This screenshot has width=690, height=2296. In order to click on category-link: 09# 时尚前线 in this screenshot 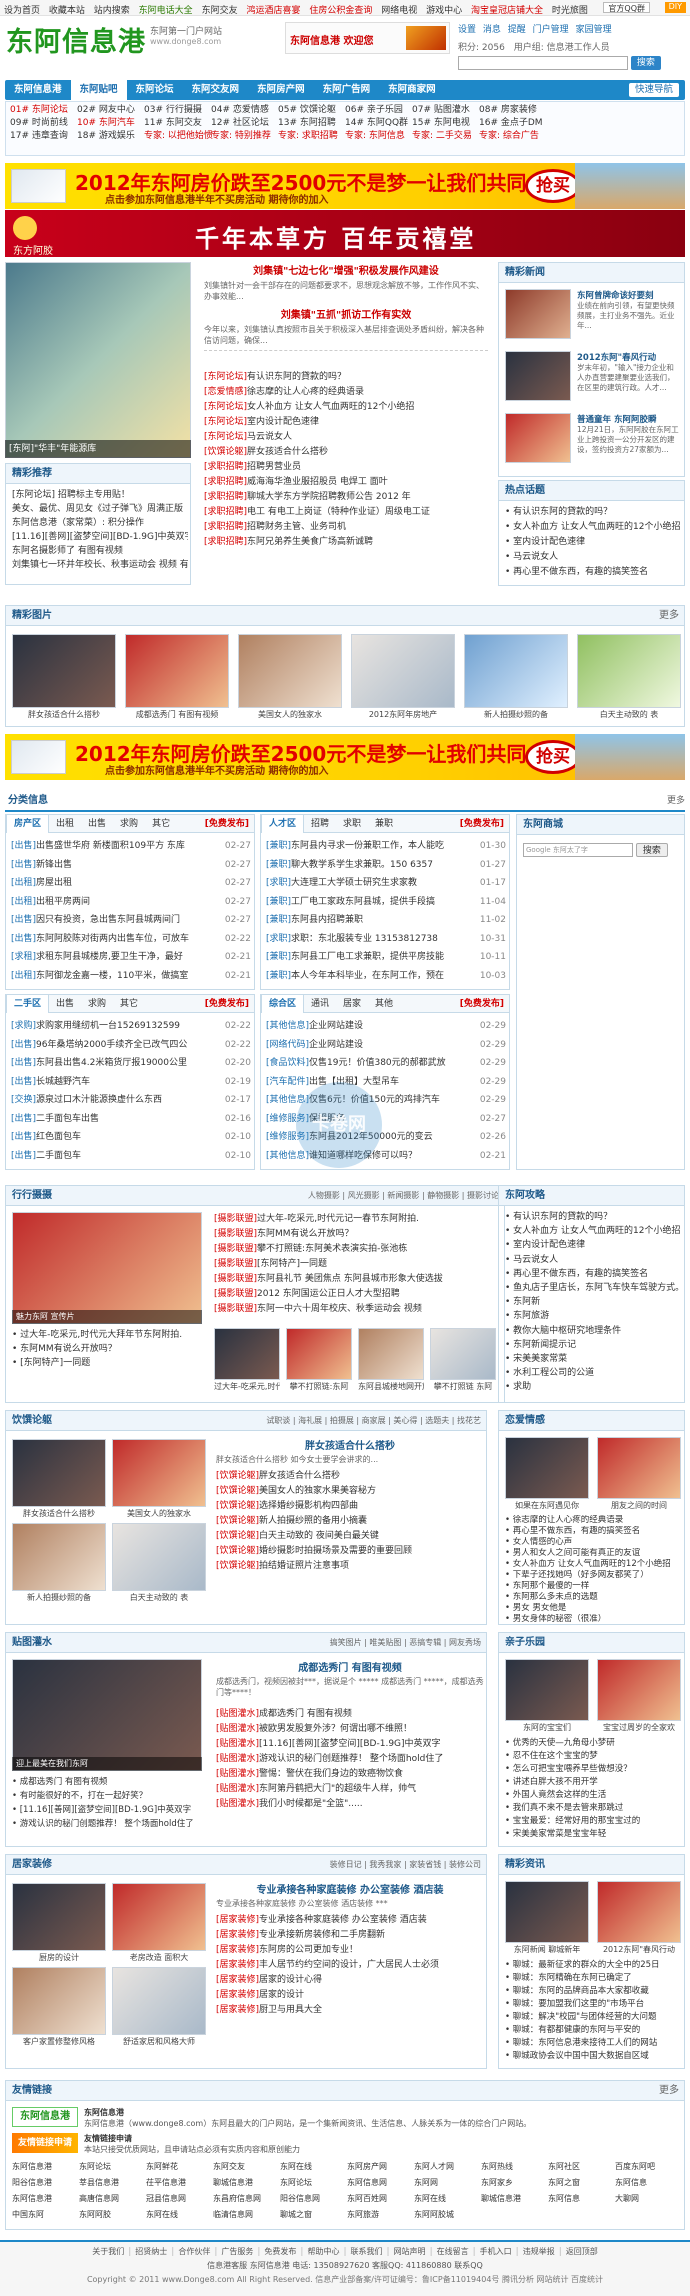, I will do `click(43, 123)`.